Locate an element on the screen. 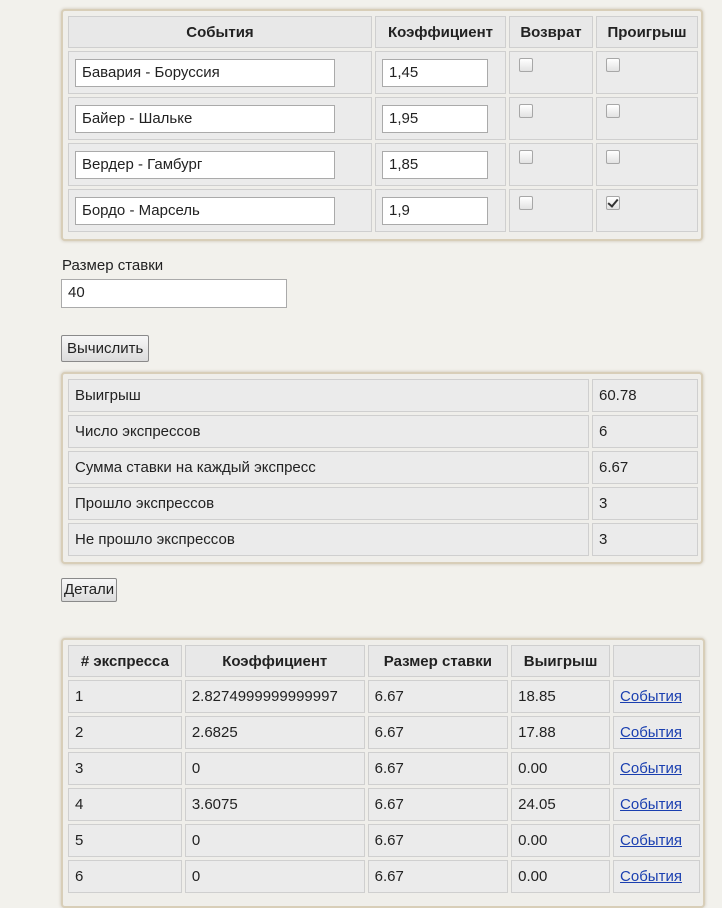 This screenshot has width=722, height=908. table-row: 4 3.6075 6.67 24.05 События is located at coordinates (384, 804).